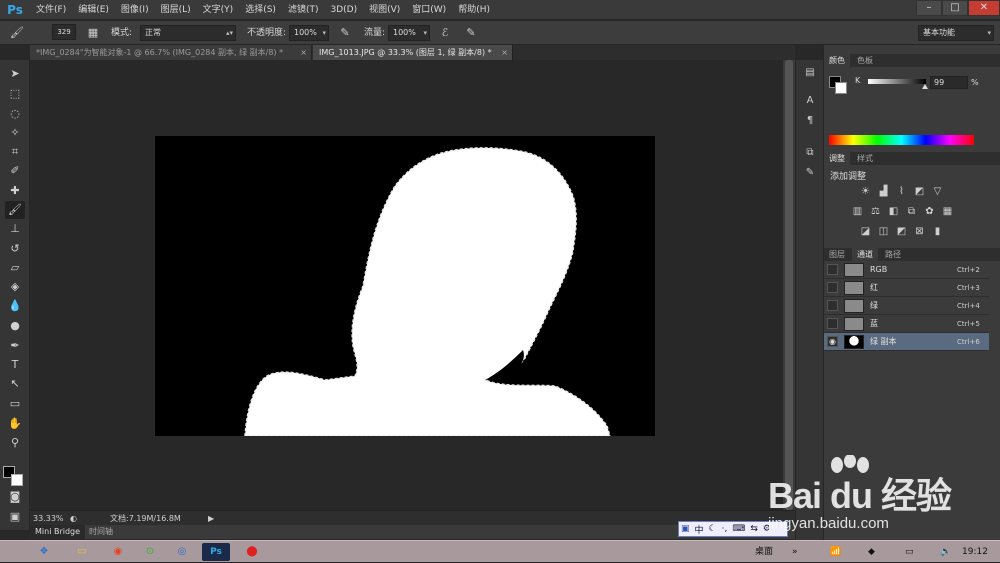 Image resolution: width=1000 pixels, height=563 pixels. Describe the element at coordinates (835, 552) in the screenshot. I see `network-icon: 📶` at that location.